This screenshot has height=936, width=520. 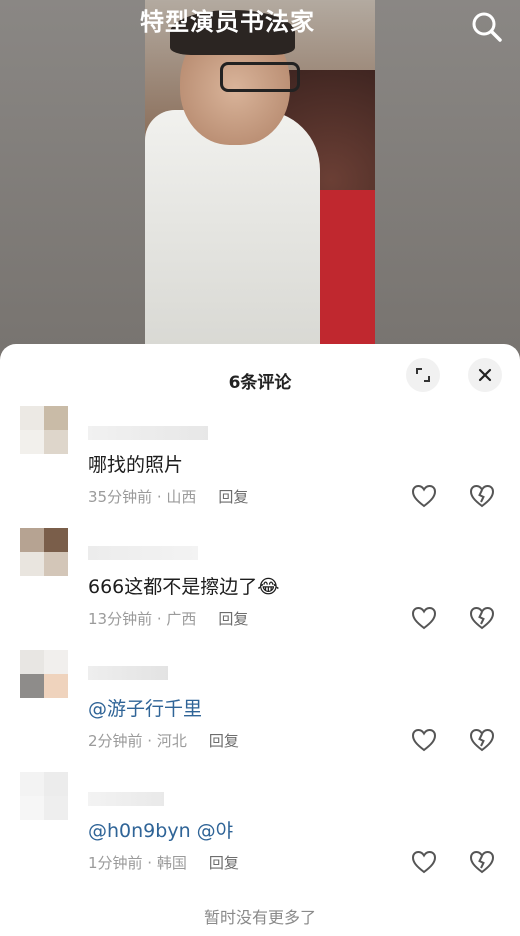 I want to click on comment-item: @h0n9byn @야 1分钟前 · 韩国 回复, so click(x=260, y=833).